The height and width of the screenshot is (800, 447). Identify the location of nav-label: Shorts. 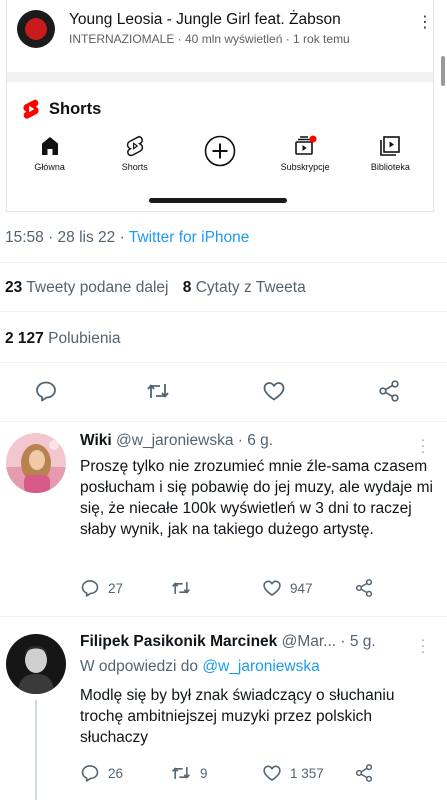
(134, 167).